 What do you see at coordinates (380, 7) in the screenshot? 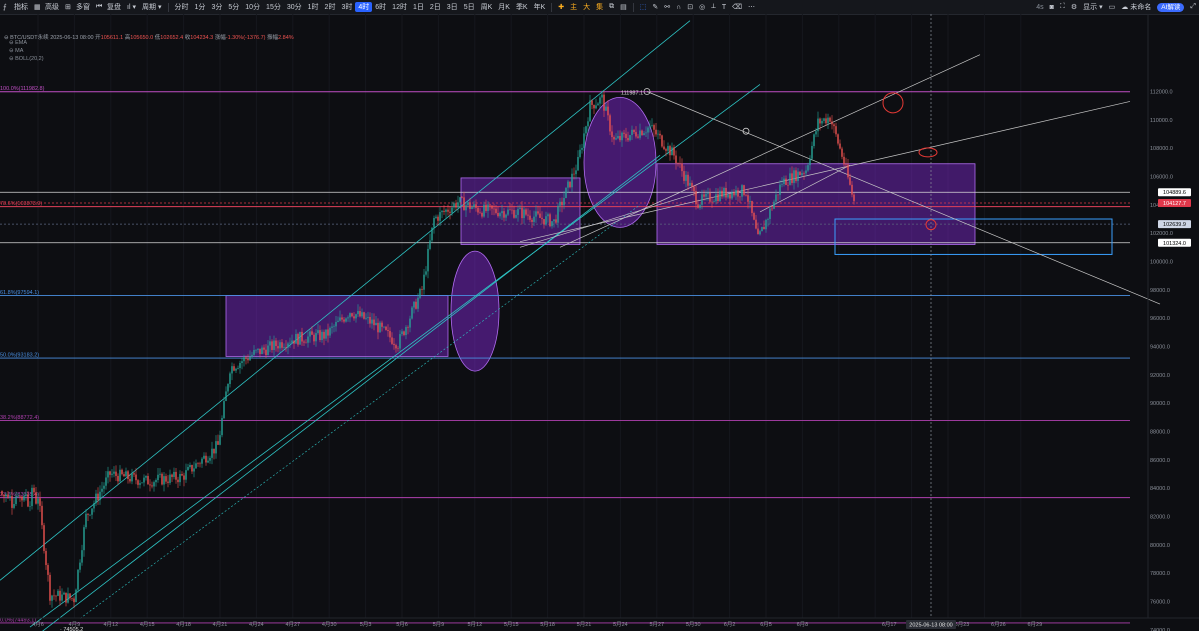
I see `timeframe-11: 6时` at bounding box center [380, 7].